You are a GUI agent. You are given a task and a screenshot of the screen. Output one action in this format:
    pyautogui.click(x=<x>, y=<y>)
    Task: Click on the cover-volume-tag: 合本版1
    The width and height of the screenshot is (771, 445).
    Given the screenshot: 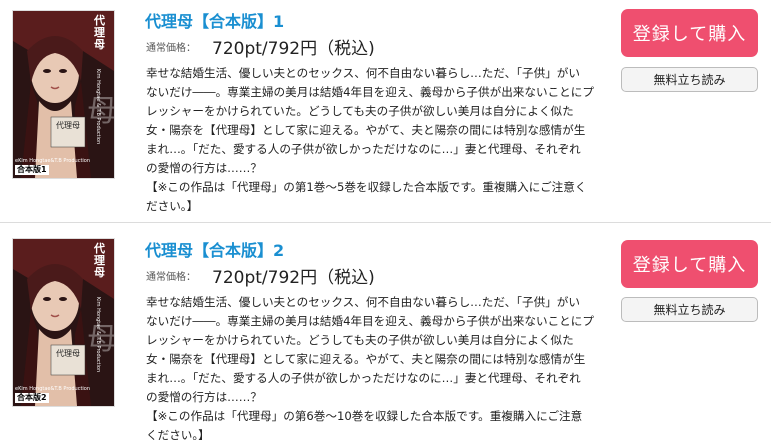 What is the action you would take?
    pyautogui.click(x=32, y=170)
    